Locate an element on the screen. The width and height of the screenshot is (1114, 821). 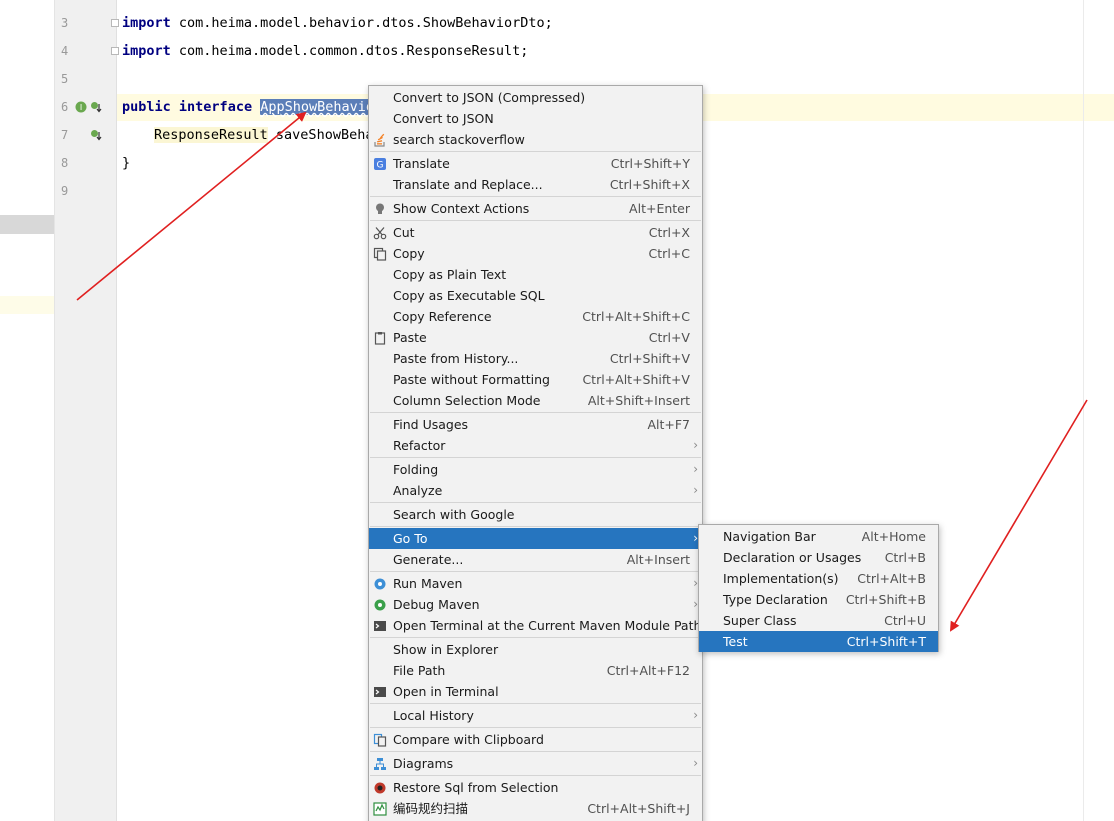
submenu-item-test: Test Ctrl+Shift+T is located at coordinates (818, 641).